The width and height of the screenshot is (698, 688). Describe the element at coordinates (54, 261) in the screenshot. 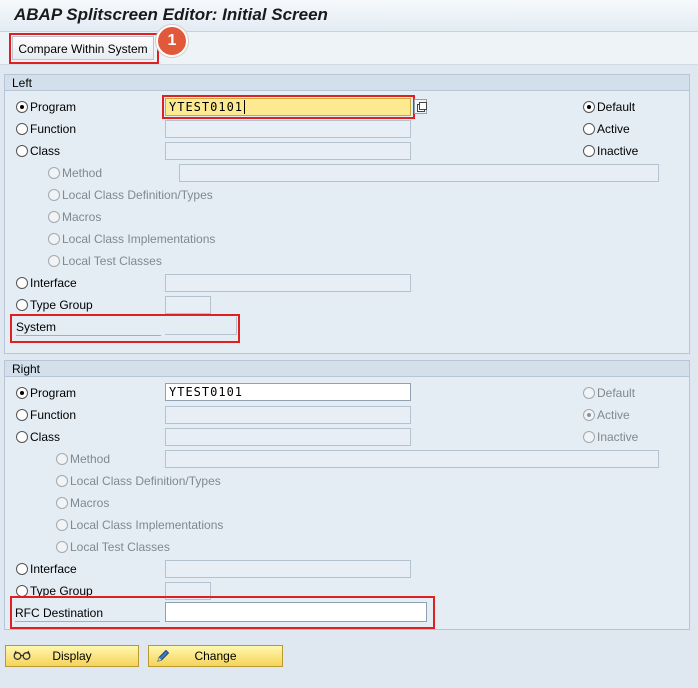

I see `left-local-test-radio` at that location.